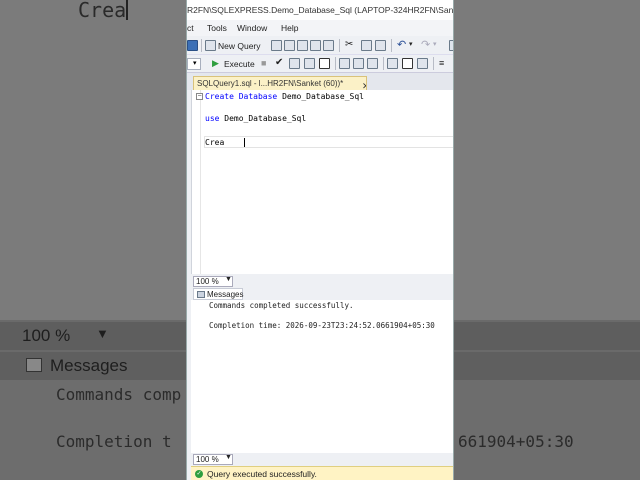 The height and width of the screenshot is (480, 640). Describe the element at coordinates (241, 96) in the screenshot. I see `keyword-create-database: Create Database` at that location.